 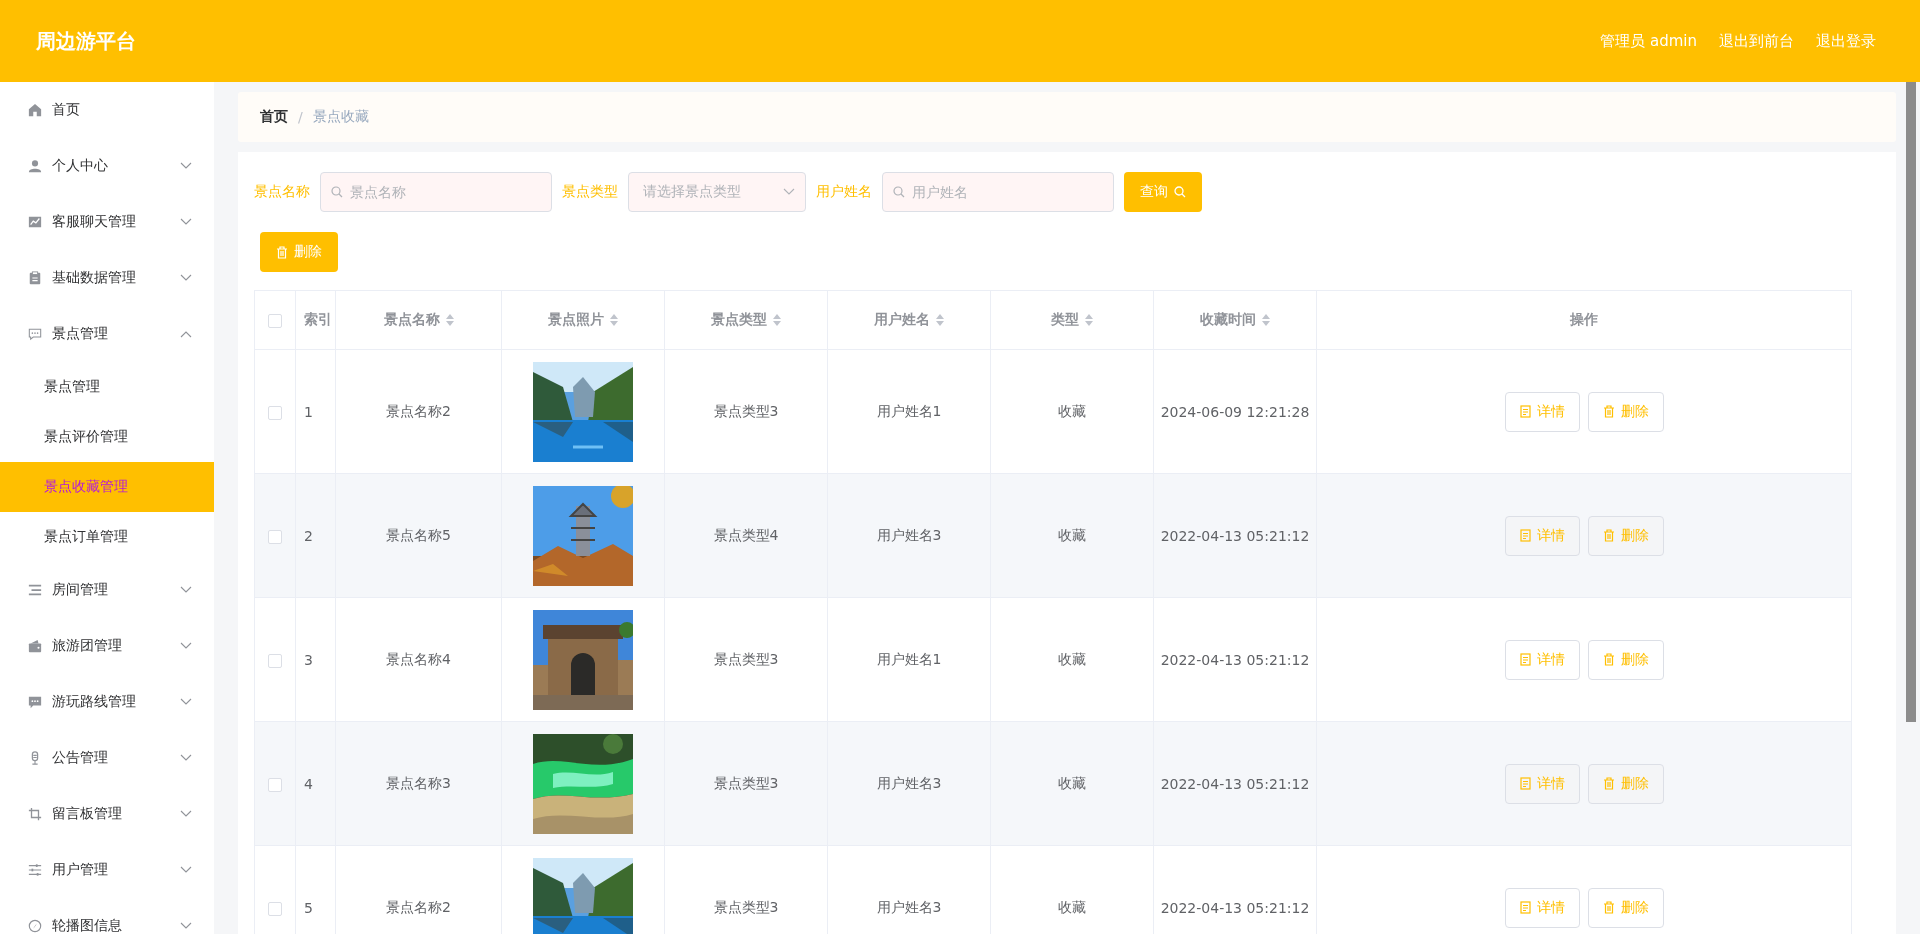 I want to click on filter-label: 景点名称, so click(x=282, y=192).